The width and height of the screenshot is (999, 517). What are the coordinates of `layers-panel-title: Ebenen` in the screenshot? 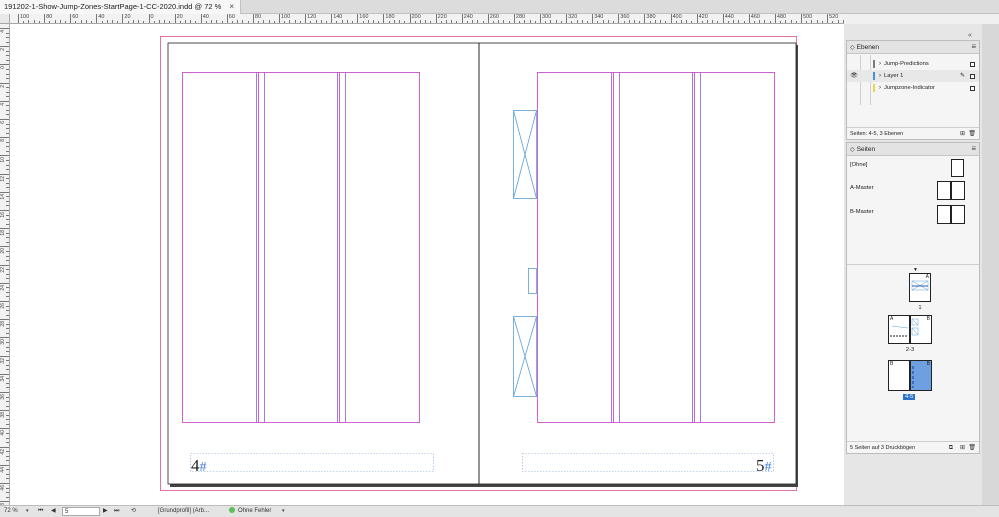 It's located at (868, 47).